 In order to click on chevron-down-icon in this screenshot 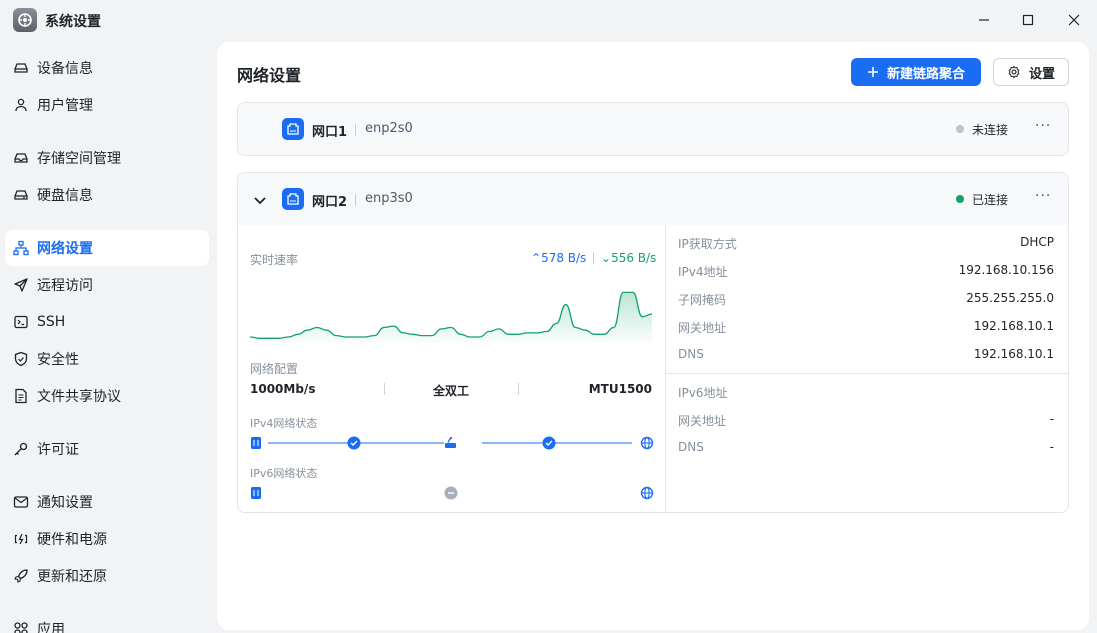, I will do `click(260, 200)`.